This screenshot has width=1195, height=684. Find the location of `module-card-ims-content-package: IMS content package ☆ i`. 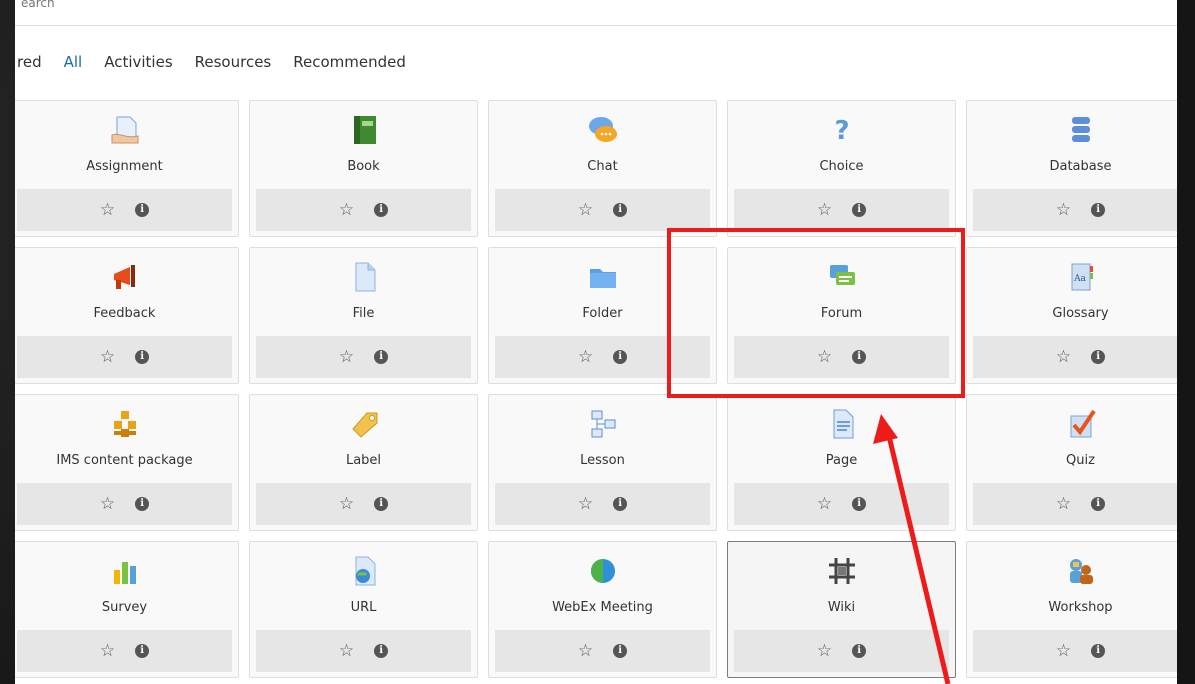

module-card-ims-content-package: IMS content package ☆ i is located at coordinates (127, 462).